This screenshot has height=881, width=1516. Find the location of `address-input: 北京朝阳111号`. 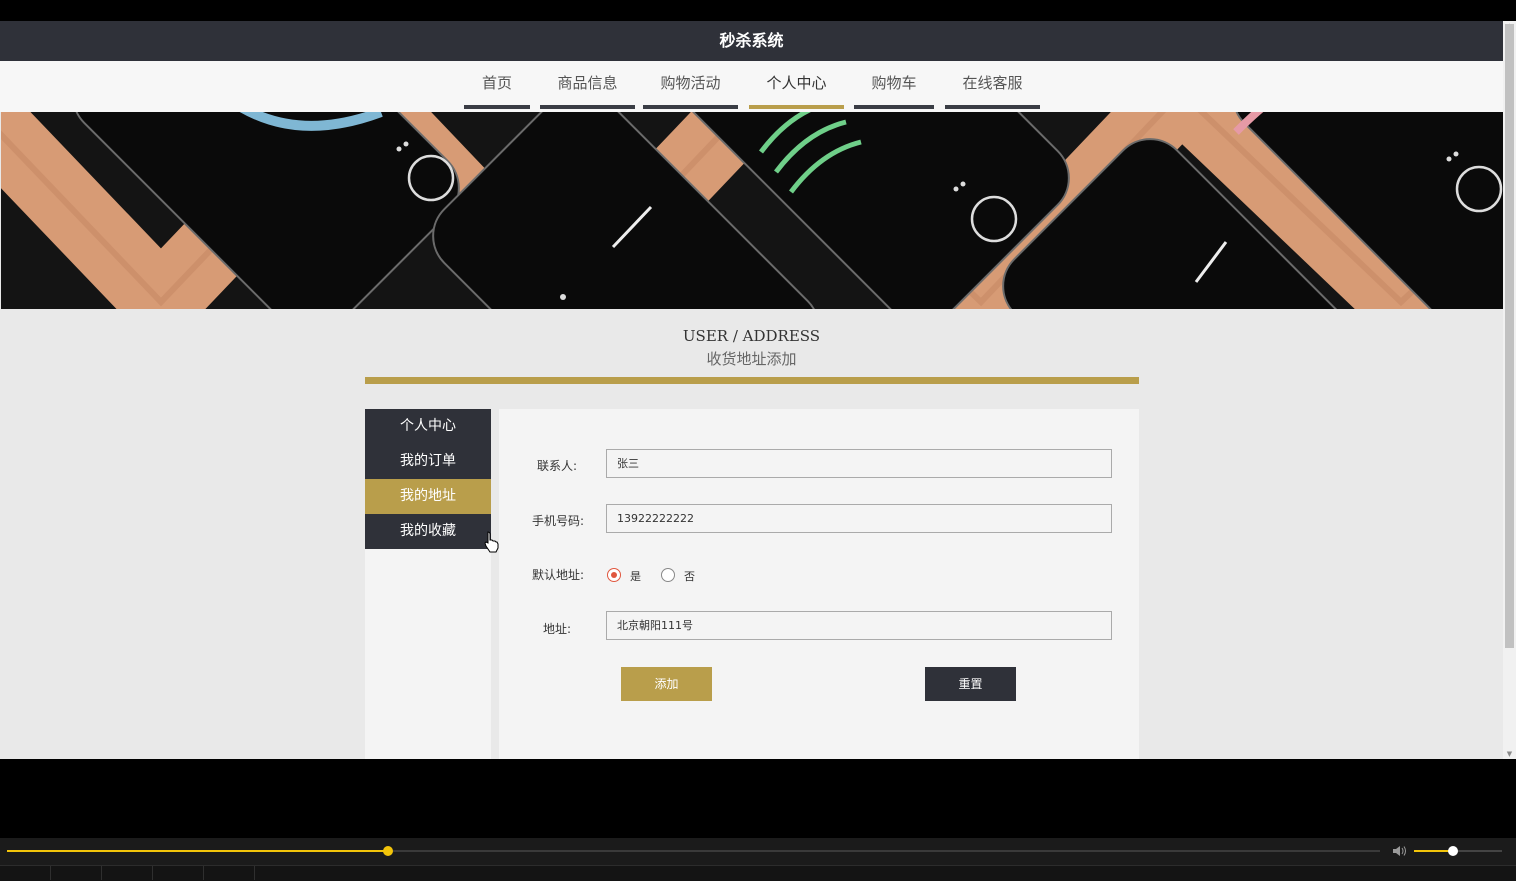

address-input: 北京朝阳111号 is located at coordinates (859, 625).